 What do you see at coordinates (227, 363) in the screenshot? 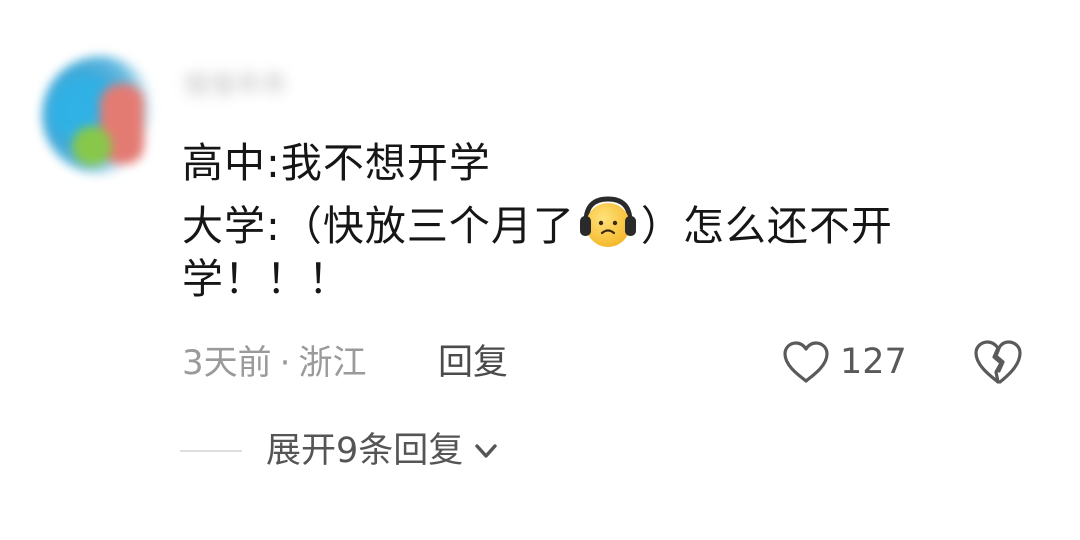
I see `timestamp: 3天前` at bounding box center [227, 363].